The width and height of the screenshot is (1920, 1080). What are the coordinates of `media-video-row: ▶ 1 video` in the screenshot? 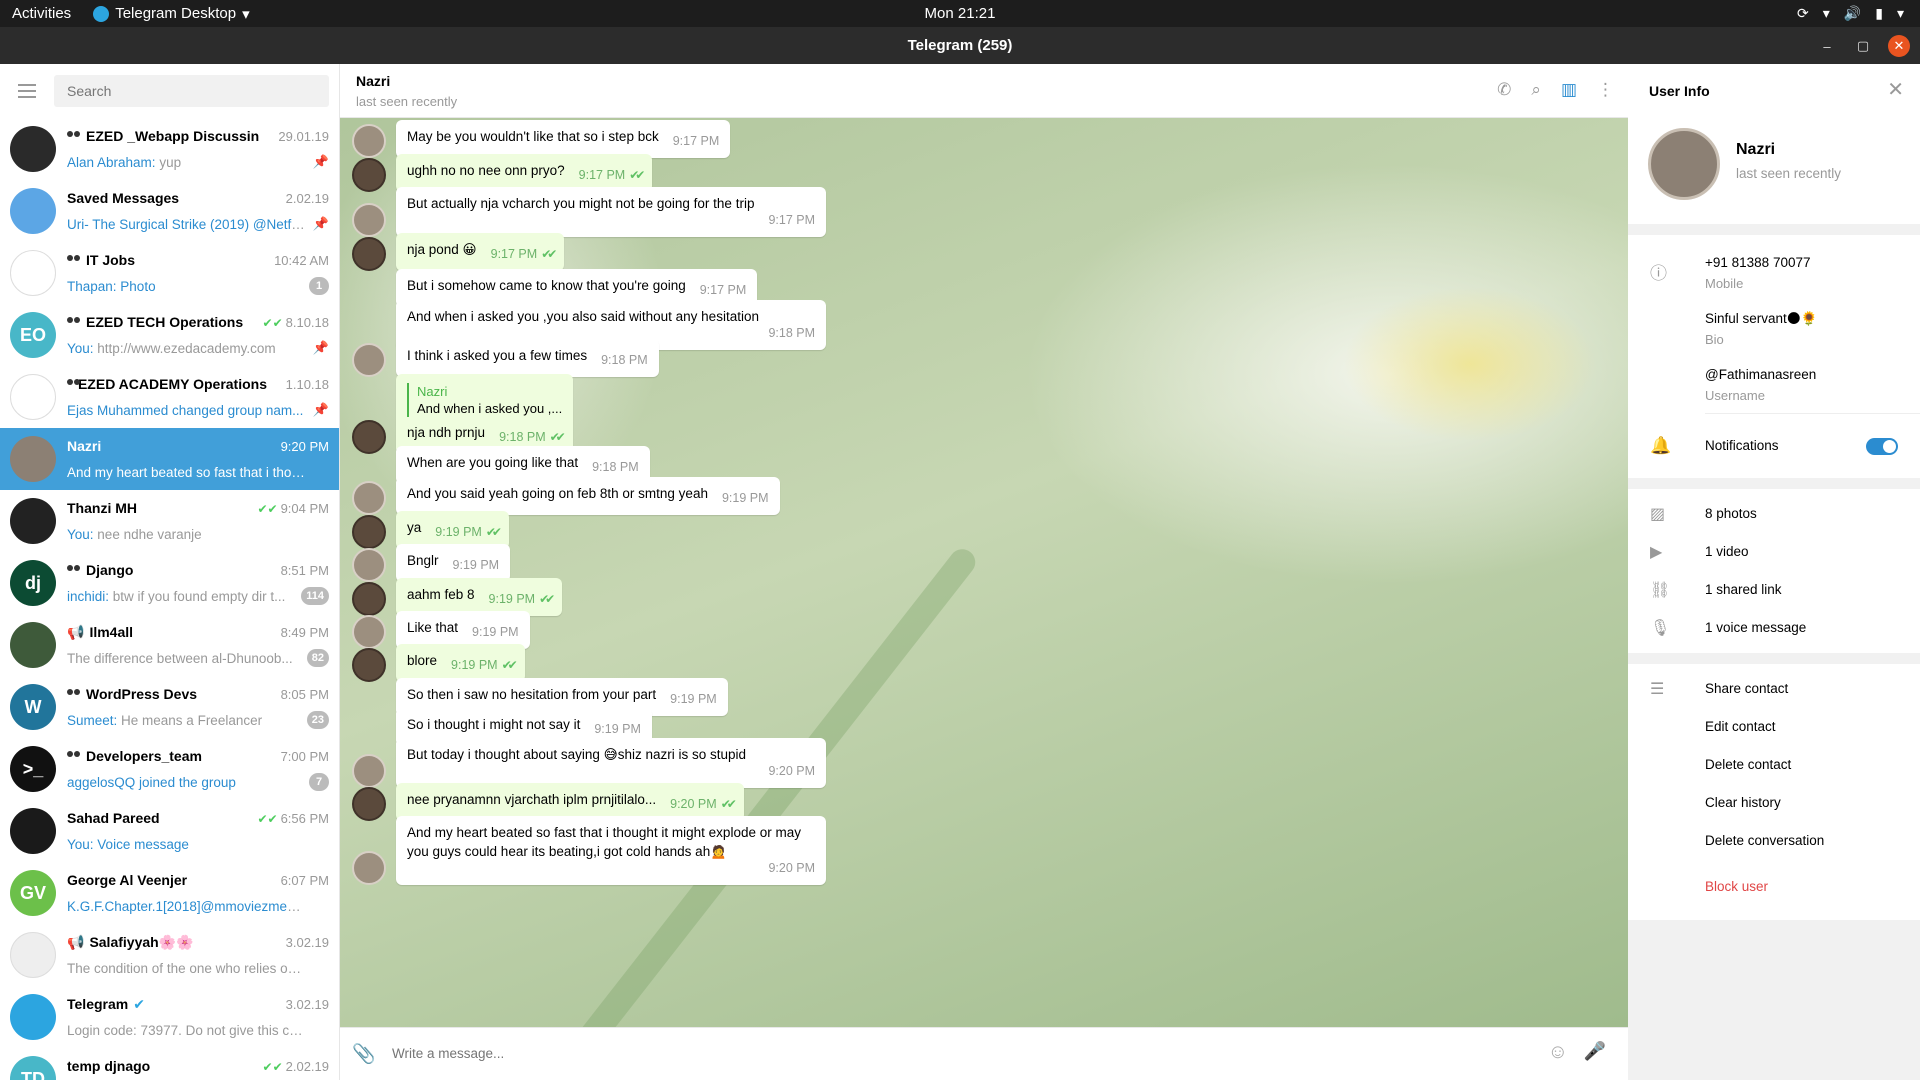 It's located at (1774, 552).